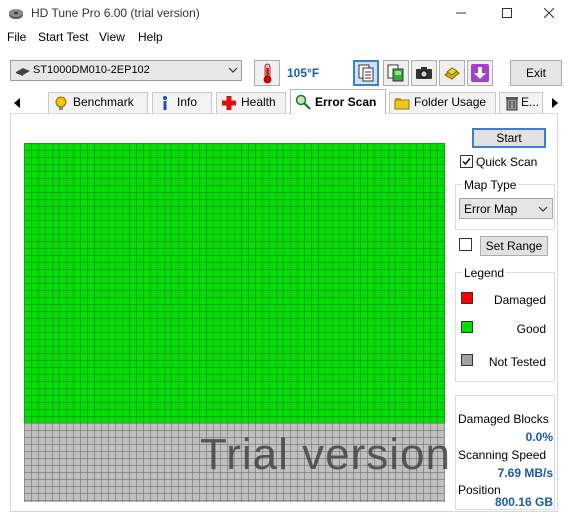 This screenshot has width=572, height=516. Describe the element at coordinates (16, 14) in the screenshot. I see `app-icon` at that location.